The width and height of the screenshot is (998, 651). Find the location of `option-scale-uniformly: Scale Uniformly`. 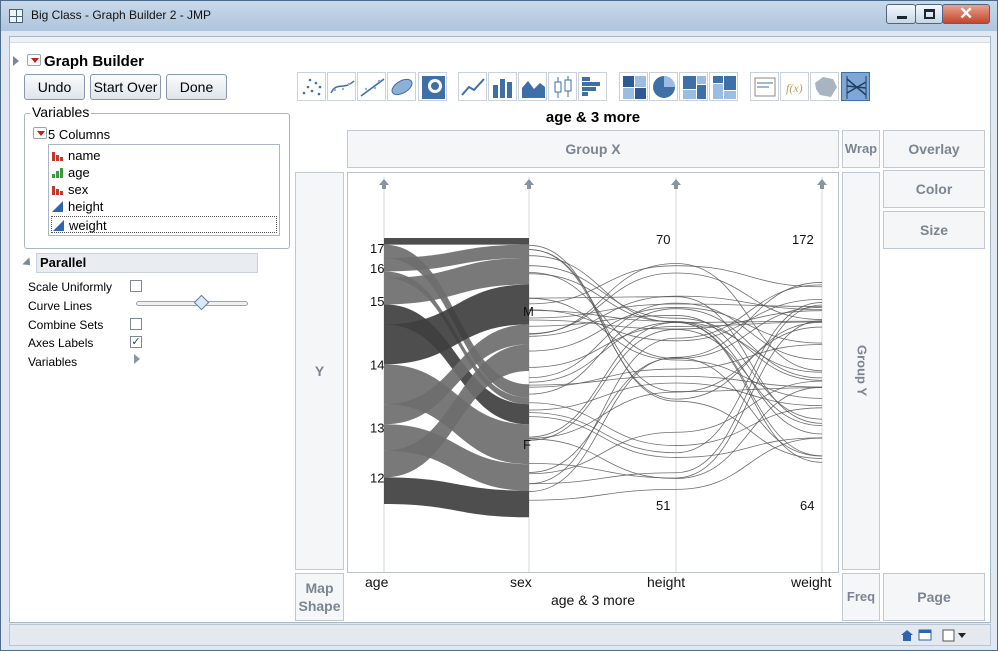

option-scale-uniformly: Scale Uniformly is located at coordinates (70, 287).